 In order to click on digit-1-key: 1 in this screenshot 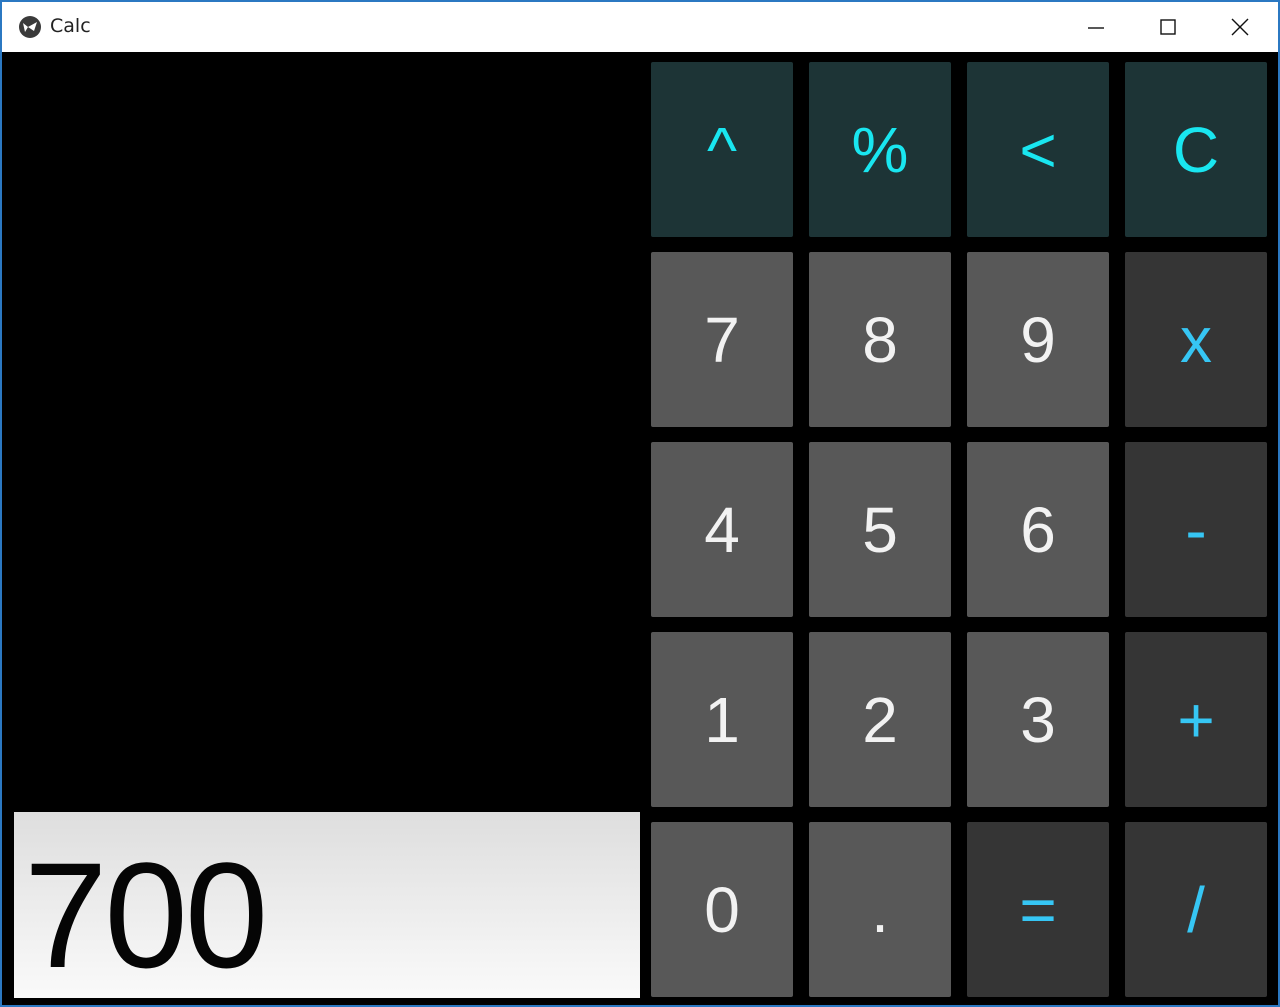, I will do `click(722, 719)`.